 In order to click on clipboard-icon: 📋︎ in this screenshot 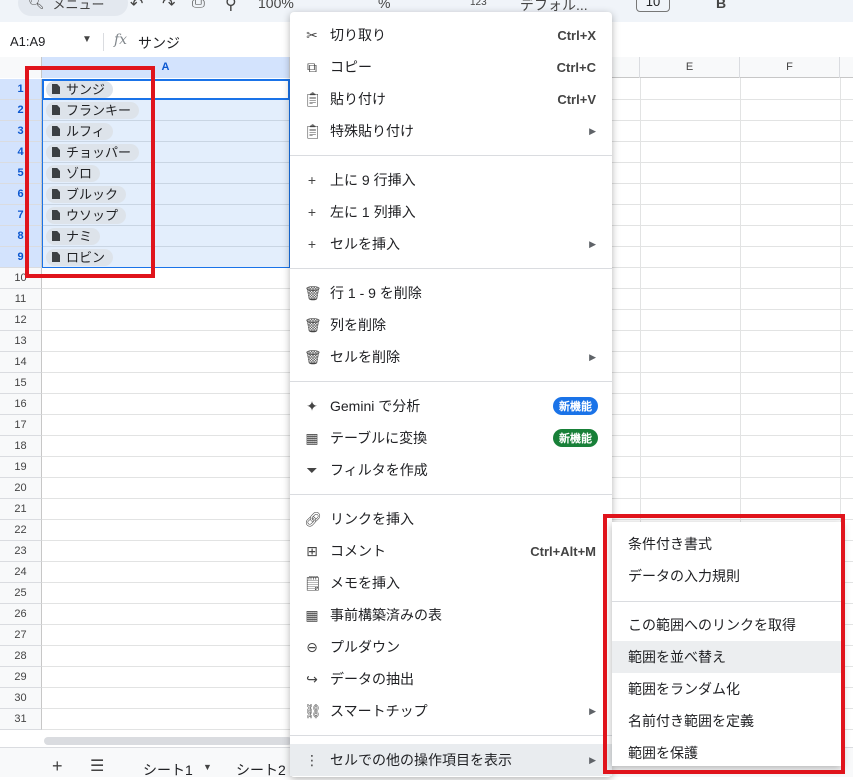, I will do `click(313, 130)`.